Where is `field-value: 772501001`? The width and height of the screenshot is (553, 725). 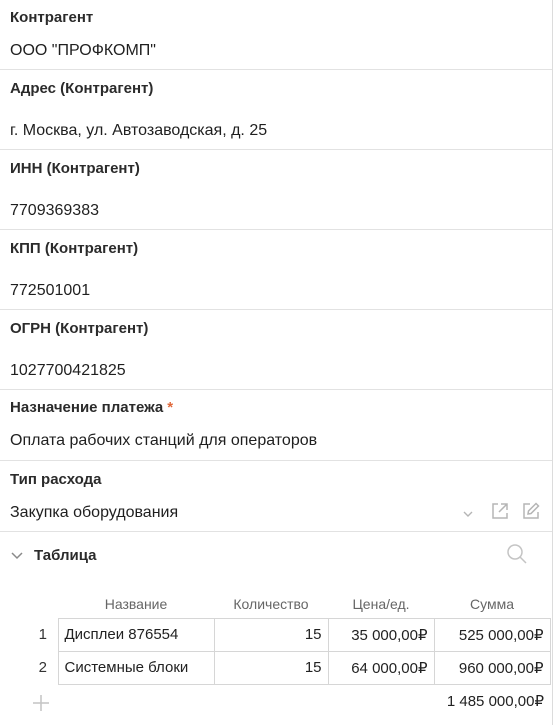 field-value: 772501001 is located at coordinates (50, 291).